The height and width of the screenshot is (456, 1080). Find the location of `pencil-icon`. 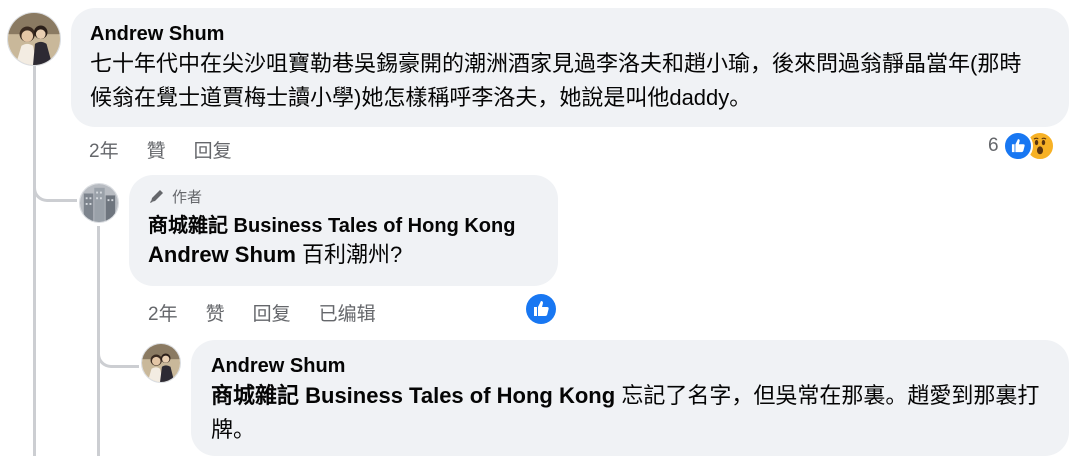

pencil-icon is located at coordinates (156, 196).